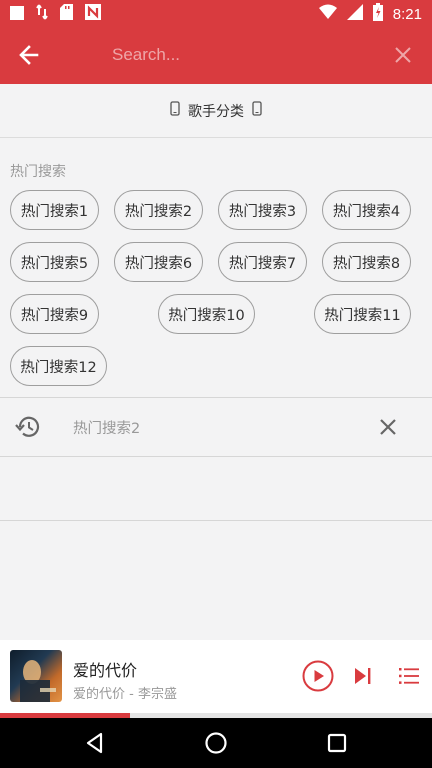  I want to click on playlist-button, so click(409, 676).